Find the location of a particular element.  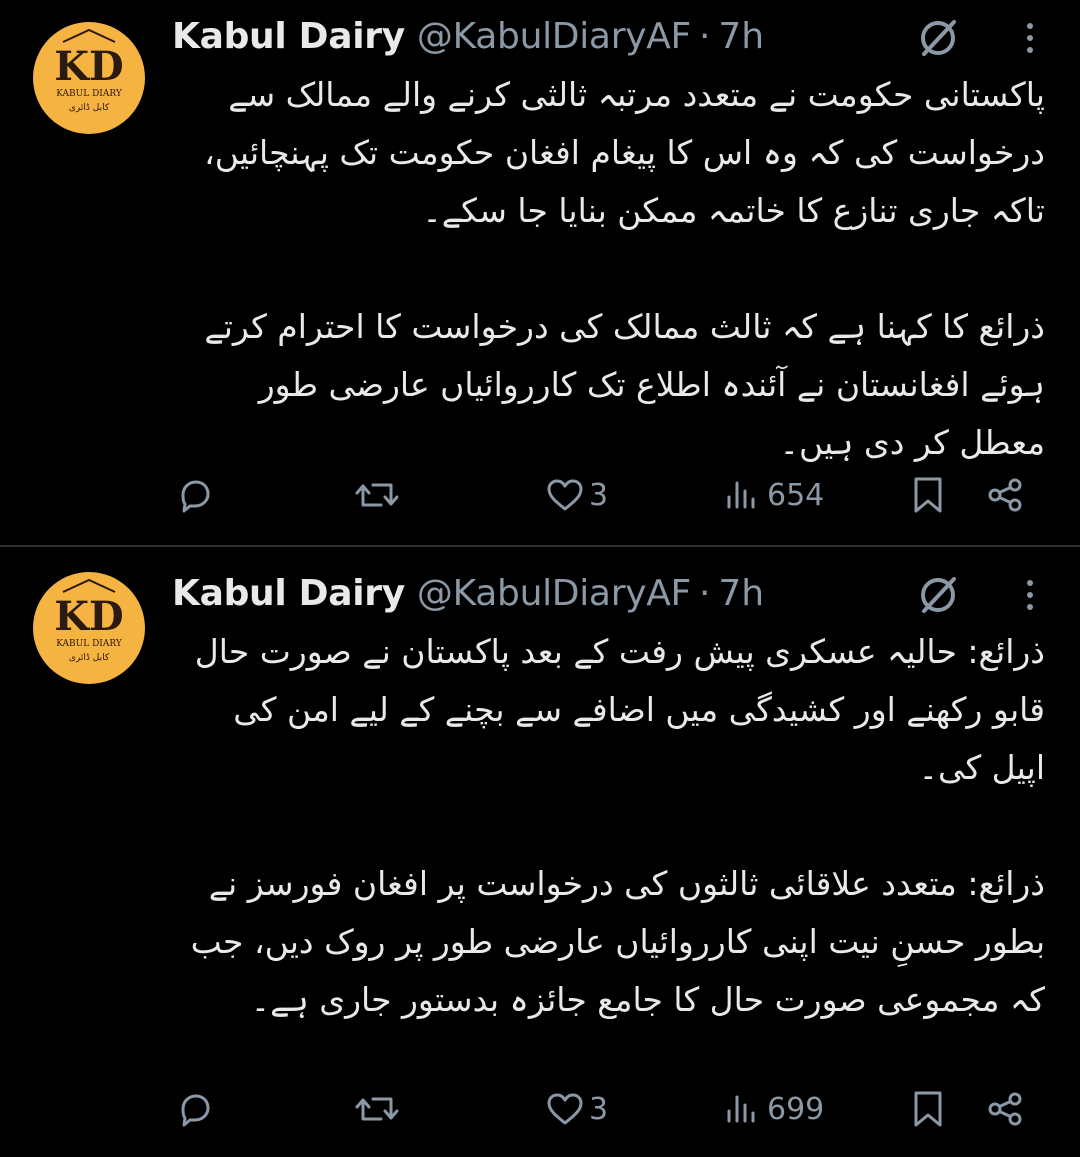

view-count: 654 is located at coordinates (796, 495).